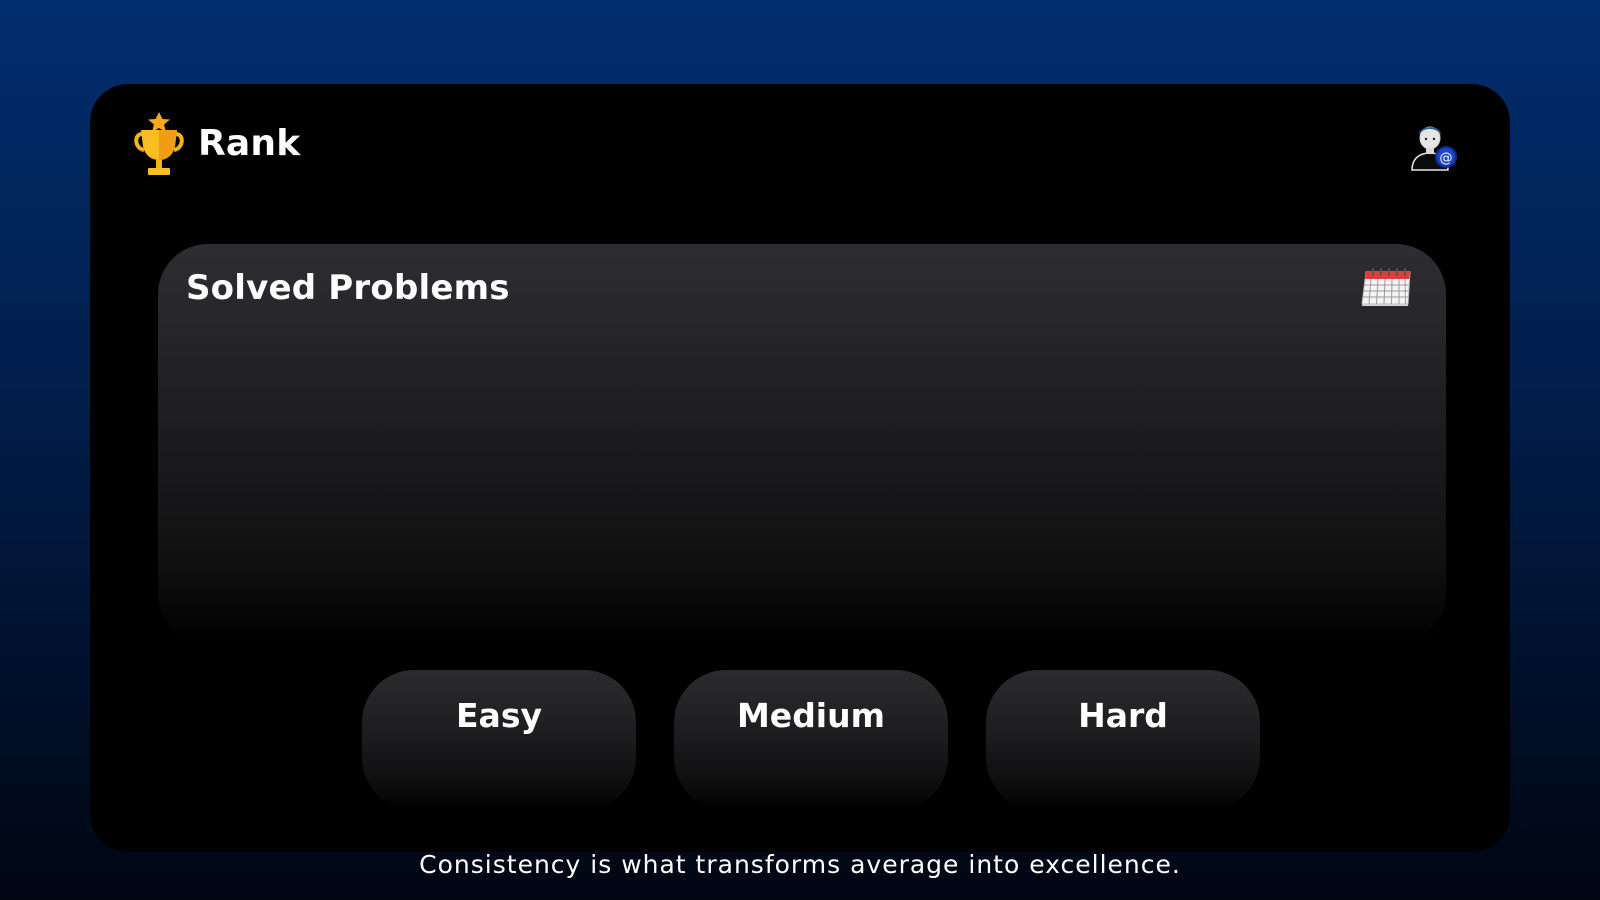  Describe the element at coordinates (1123, 740) in the screenshot. I see `hard-card: Hard` at that location.